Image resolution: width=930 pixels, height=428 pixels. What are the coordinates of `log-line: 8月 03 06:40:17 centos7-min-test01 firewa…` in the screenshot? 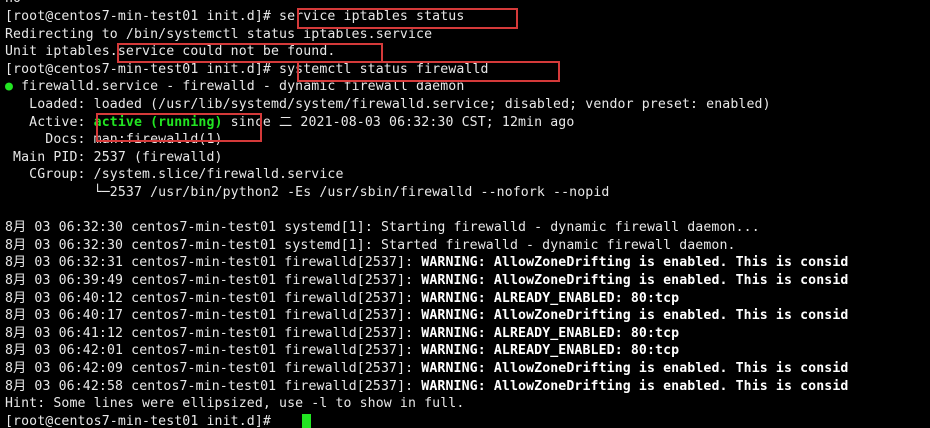 It's located at (427, 316).